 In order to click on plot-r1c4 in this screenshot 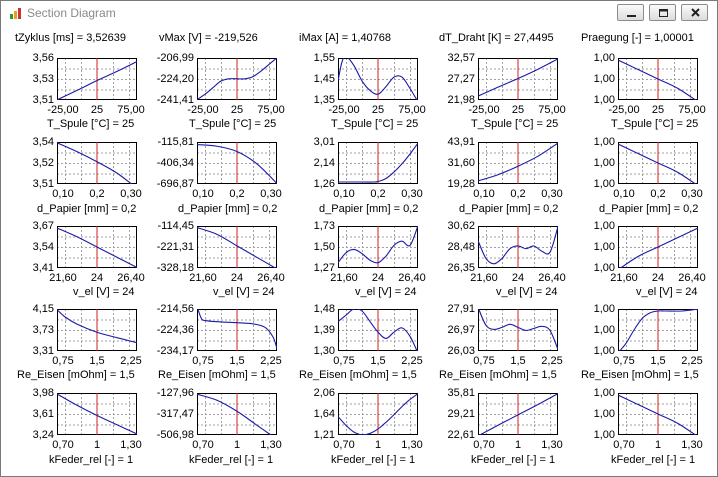, I will do `click(658, 163)`.